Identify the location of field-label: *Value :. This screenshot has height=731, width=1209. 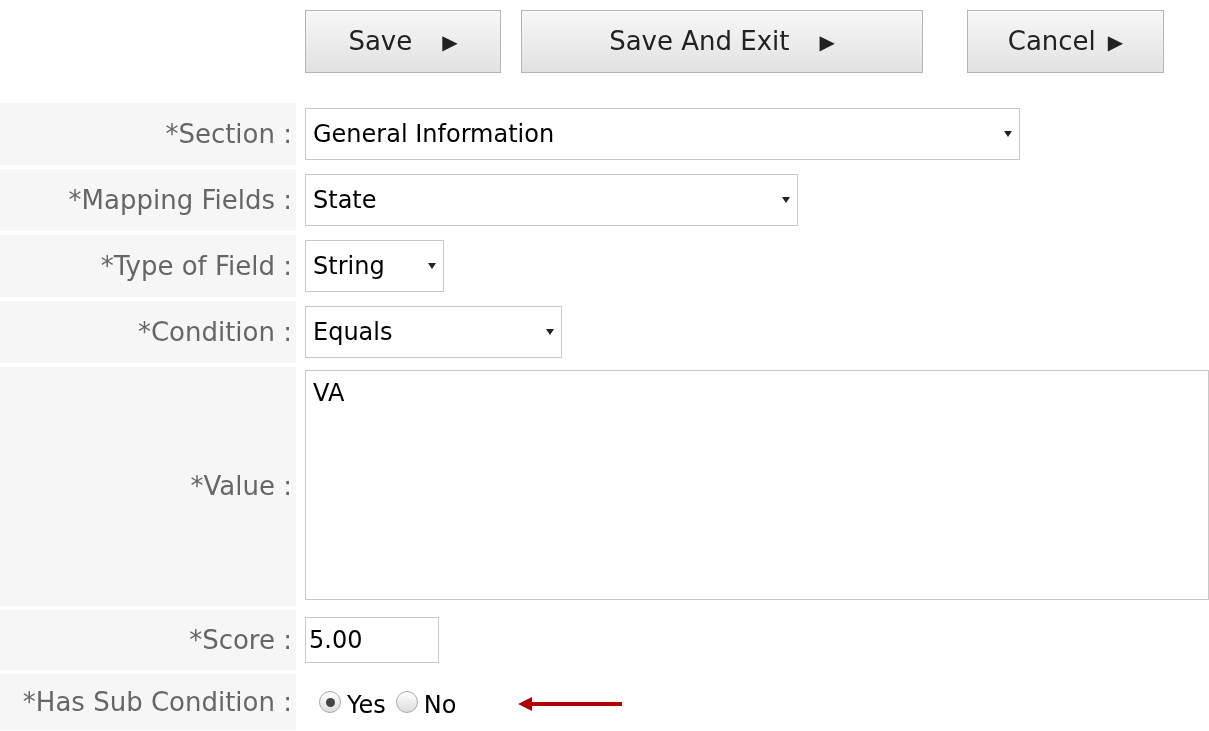
(148, 486).